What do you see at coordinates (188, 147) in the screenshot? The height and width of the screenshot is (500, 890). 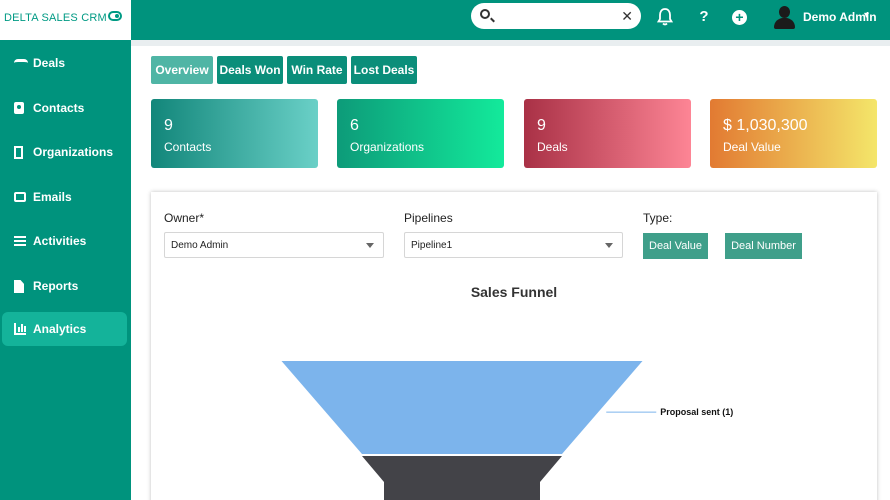 I see `stat-label: Contacts` at bounding box center [188, 147].